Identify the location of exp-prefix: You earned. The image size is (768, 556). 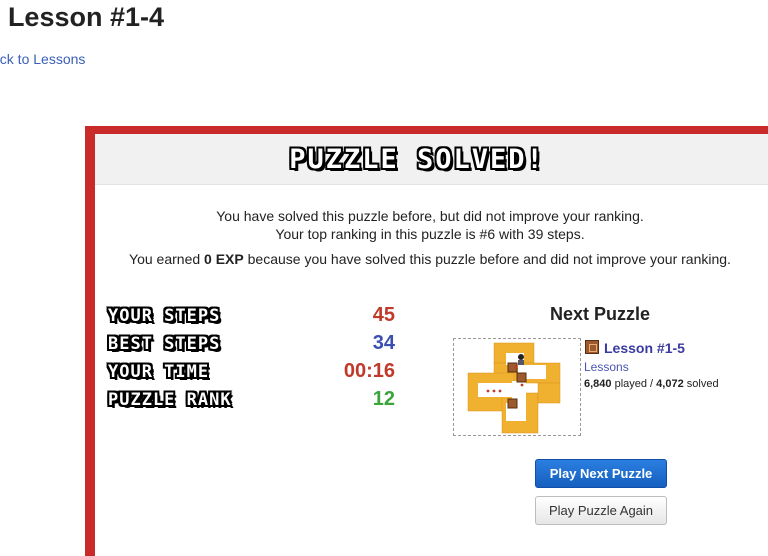
(166, 259).